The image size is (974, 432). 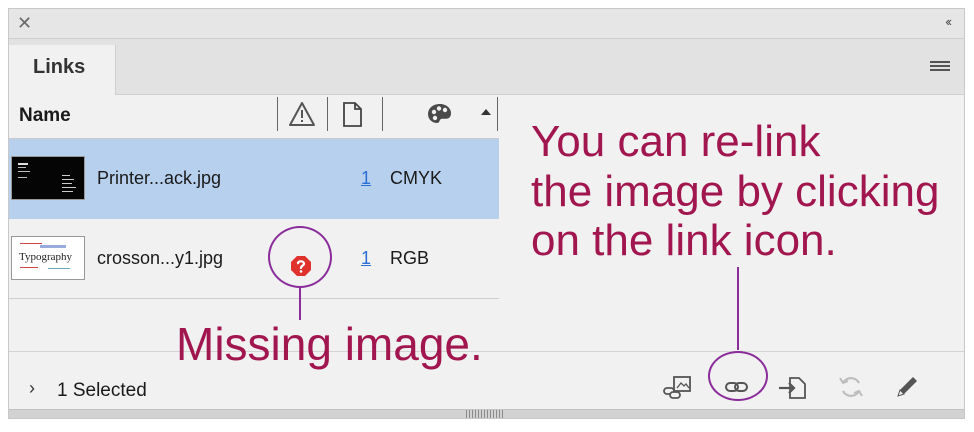 I want to click on warning-icon, so click(x=302, y=114).